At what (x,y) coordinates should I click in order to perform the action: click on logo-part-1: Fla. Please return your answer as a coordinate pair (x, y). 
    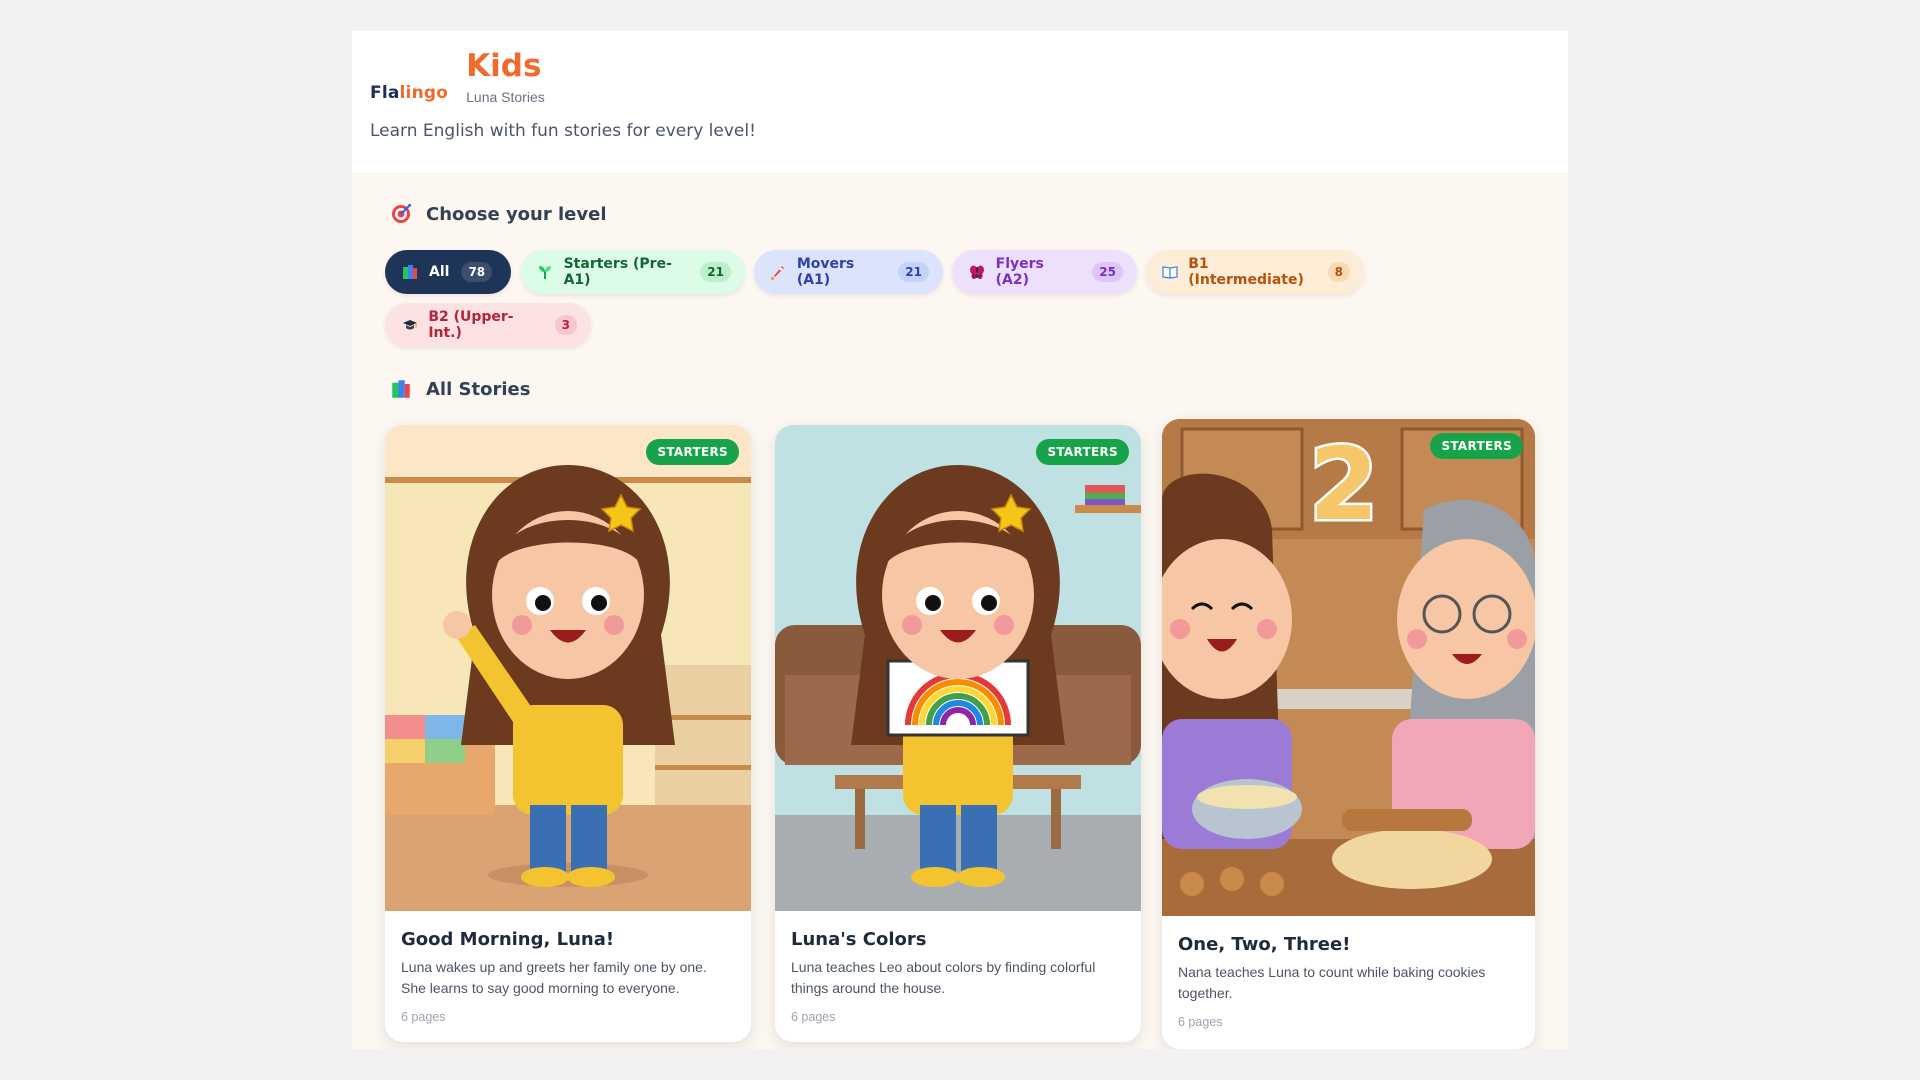
    Looking at the image, I should click on (385, 93).